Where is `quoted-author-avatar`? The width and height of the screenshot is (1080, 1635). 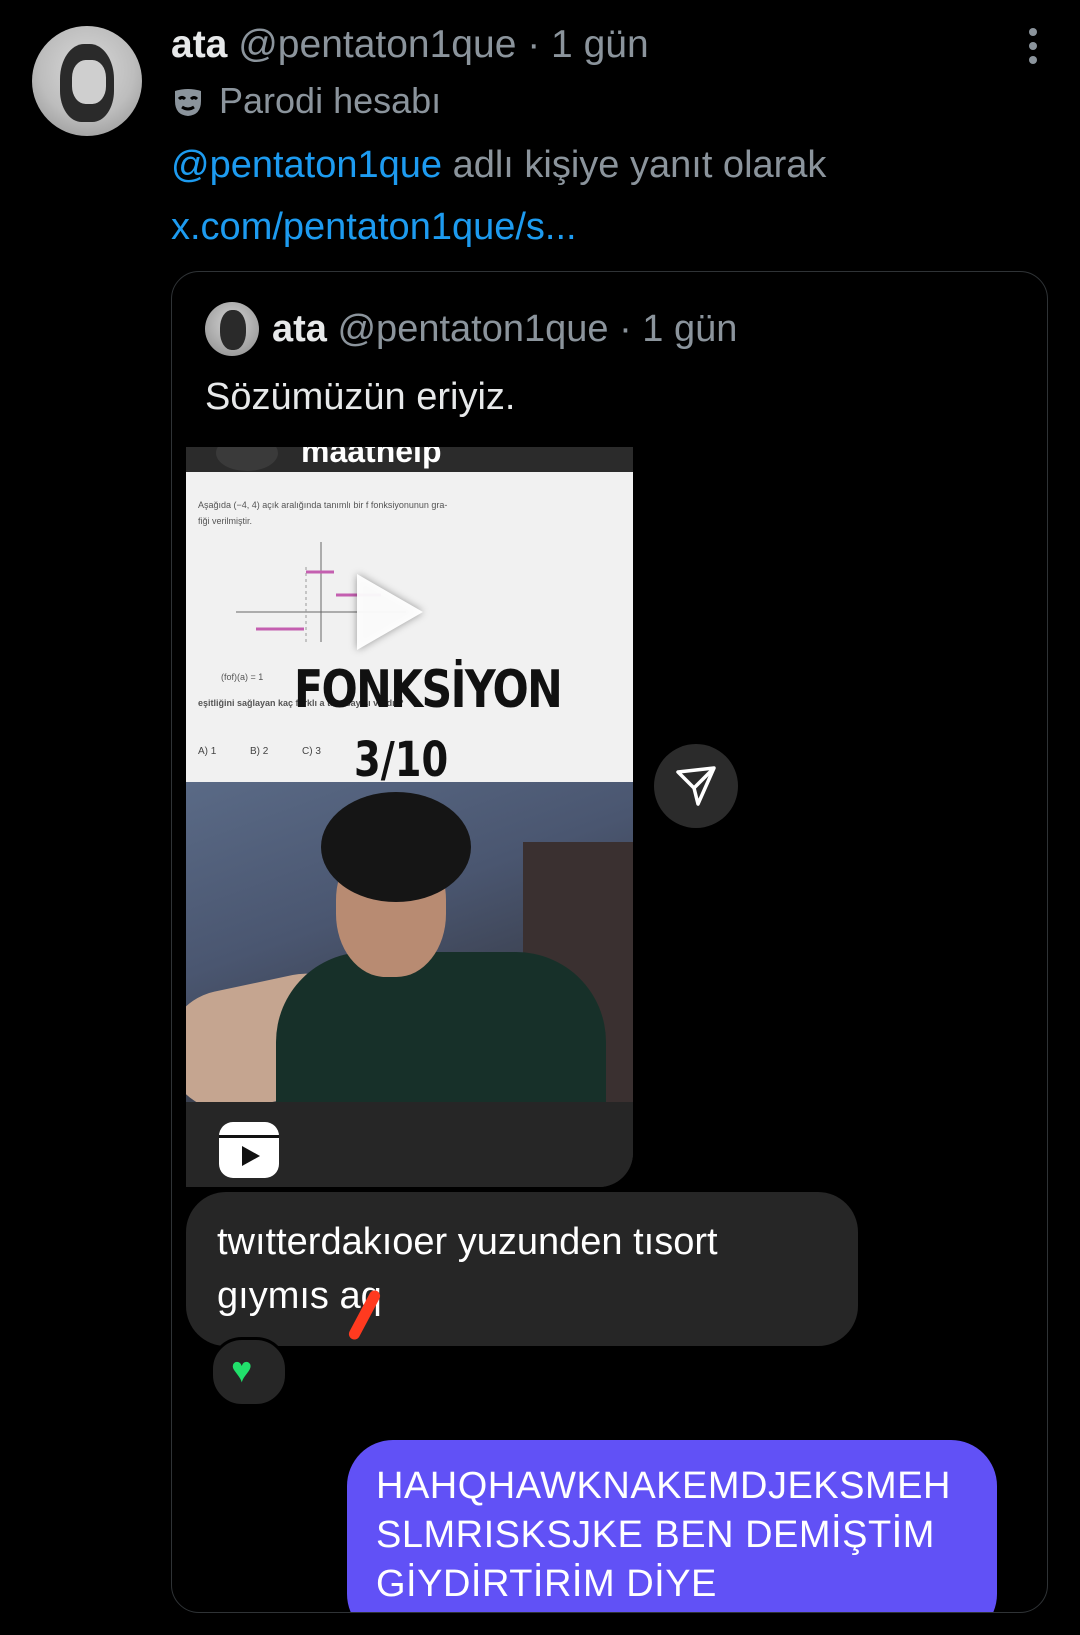
quoted-author-avatar is located at coordinates (232, 329).